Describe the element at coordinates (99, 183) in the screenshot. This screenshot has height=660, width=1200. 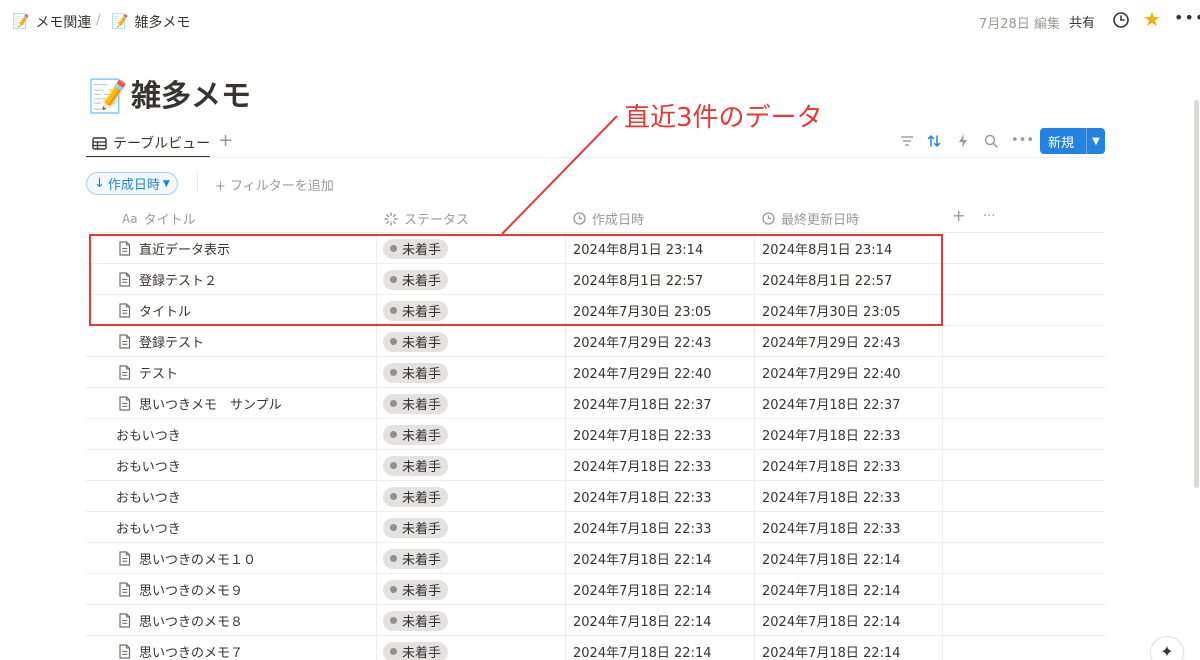
I see `arrow-down-icon: ↓` at that location.